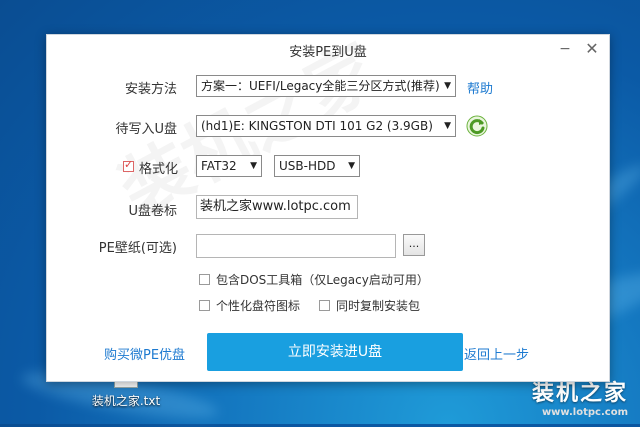 This screenshot has width=640, height=427. I want to click on filesystem-value: FAT32, so click(219, 166).